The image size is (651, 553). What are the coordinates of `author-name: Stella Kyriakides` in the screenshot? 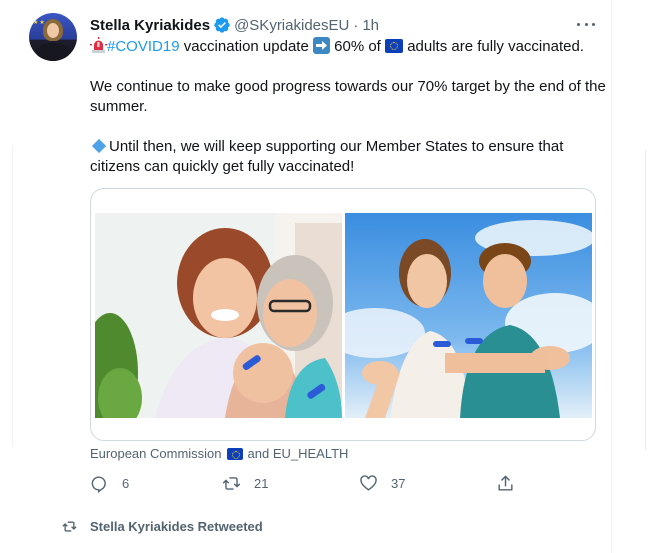 It's located at (150, 25).